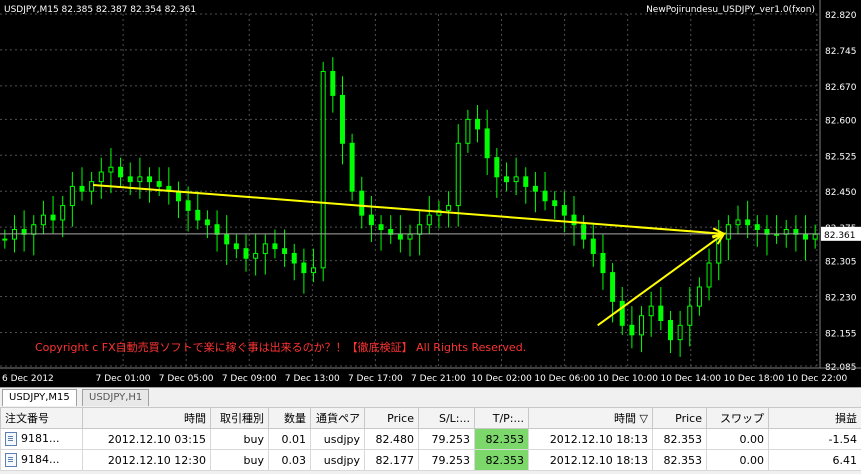  Describe the element at coordinates (116, 397) in the screenshot. I see `tab-usdjpy-h1: USDJPY,H1` at that location.